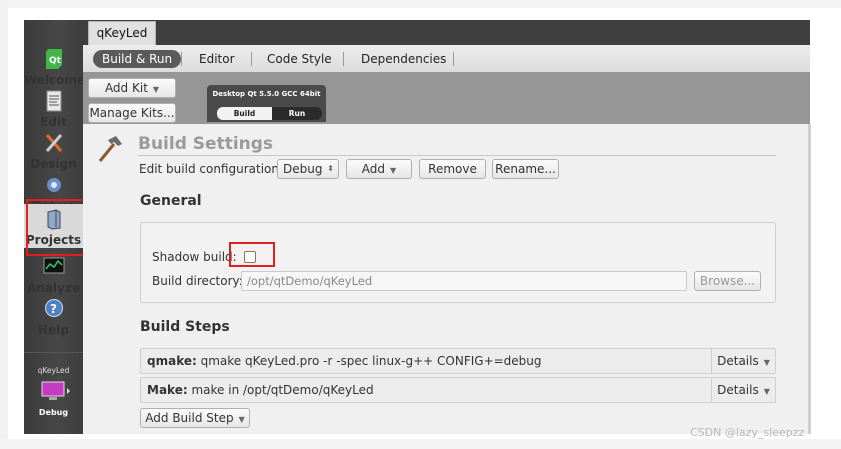  Describe the element at coordinates (122, 33) in the screenshot. I see `tab-qkeyled: qKeyLed` at that location.